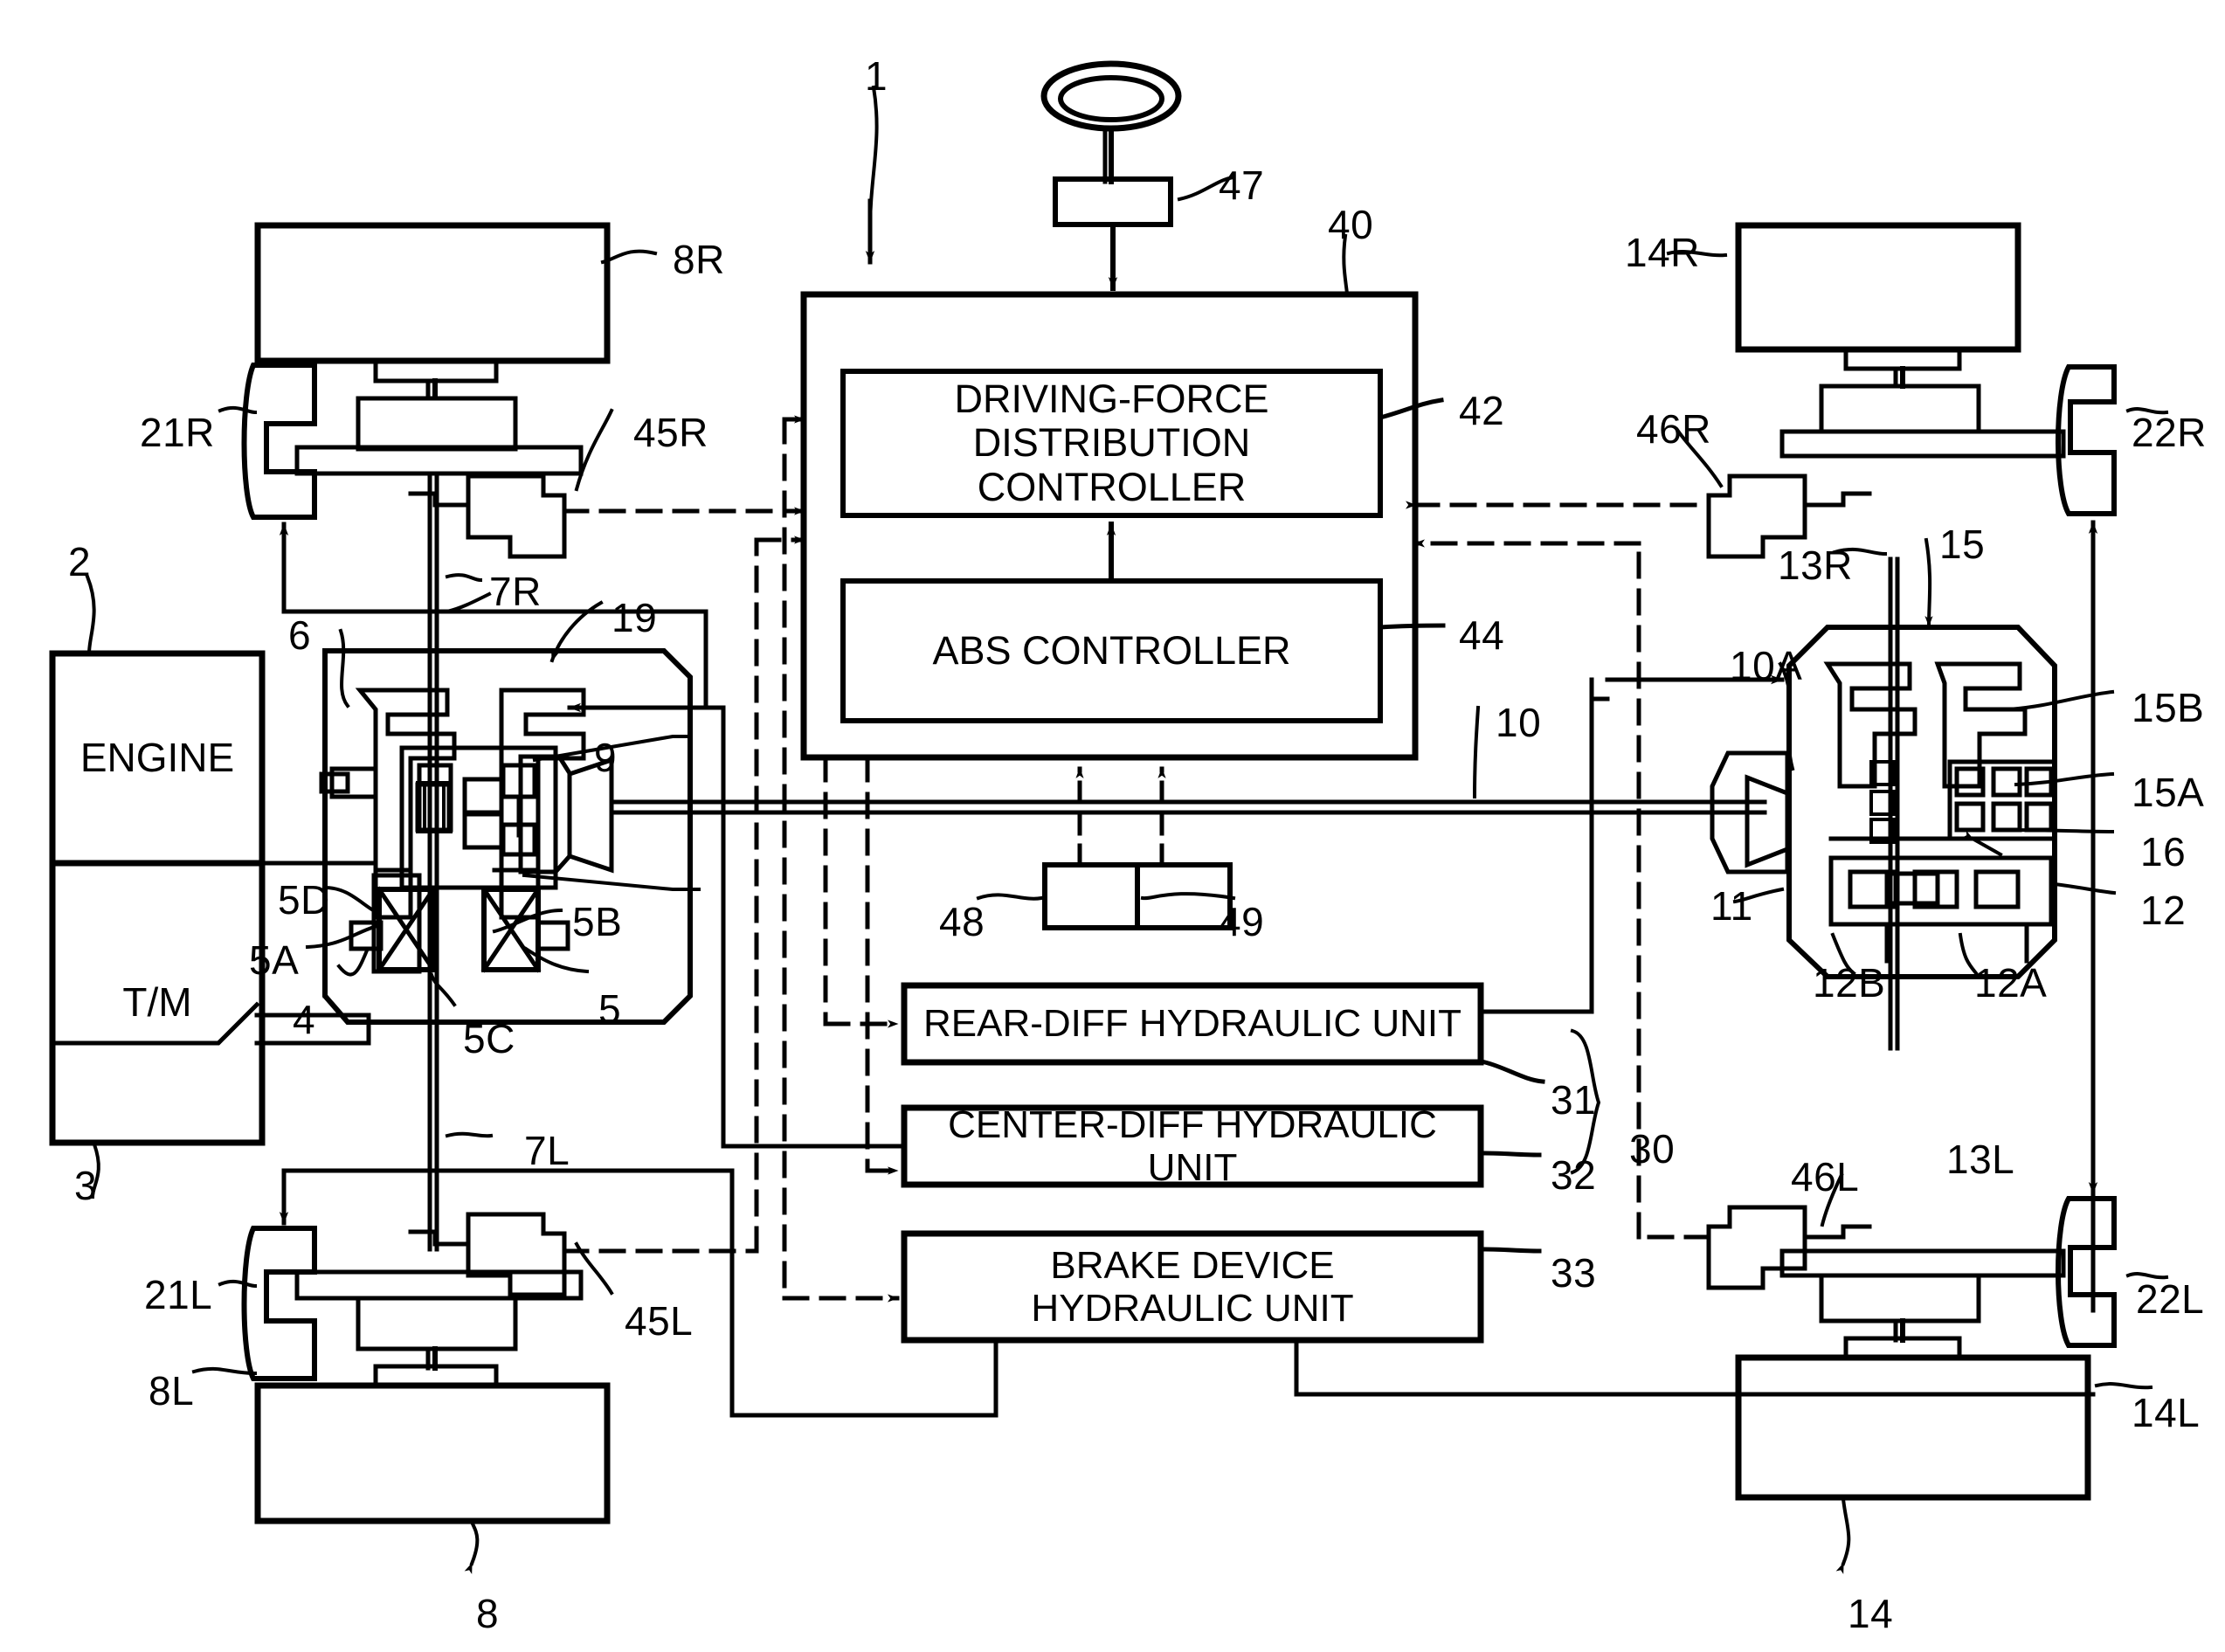  Describe the element at coordinates (279, 441) in the screenshot. I see `brake-caliper-21R` at that location.